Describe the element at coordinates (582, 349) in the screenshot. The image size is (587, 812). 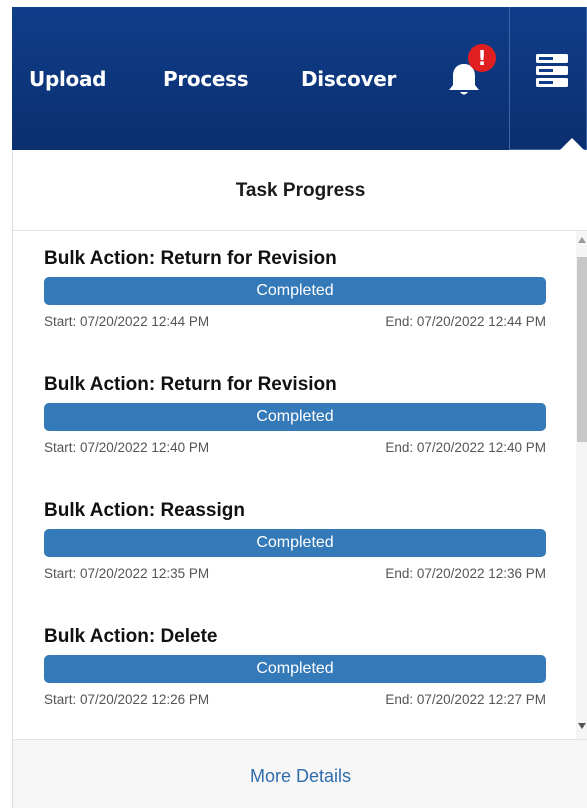
I see `scroll-thumb` at that location.